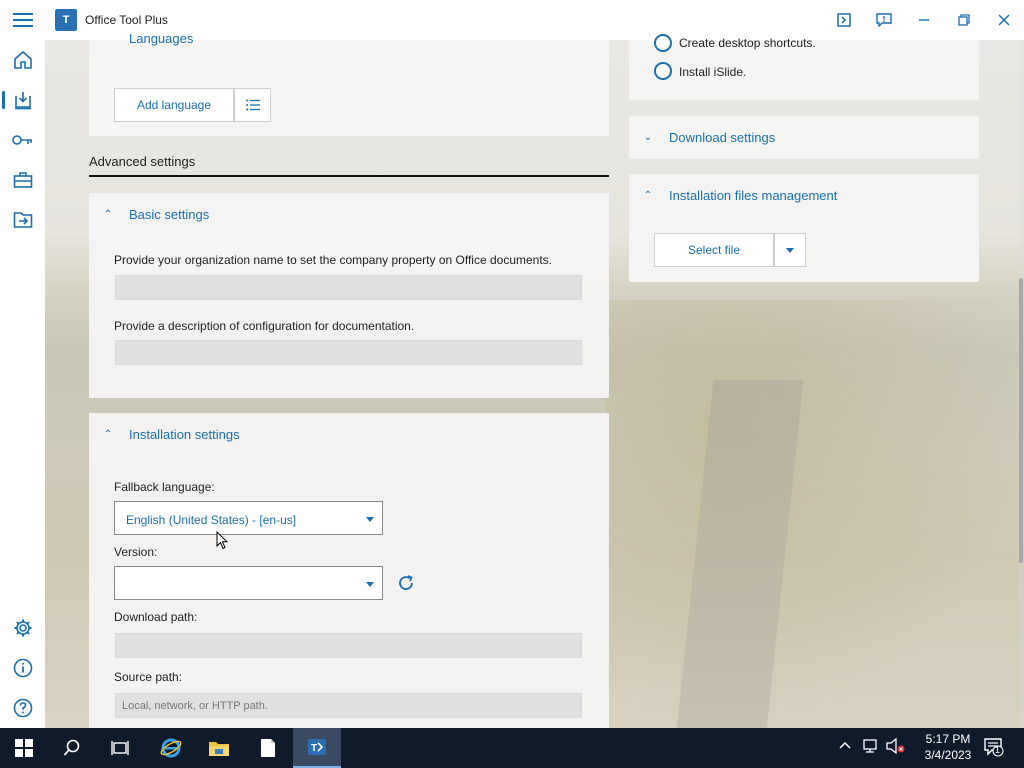 This screenshot has width=1024, height=768. I want to click on notification-icon, so click(994, 747).